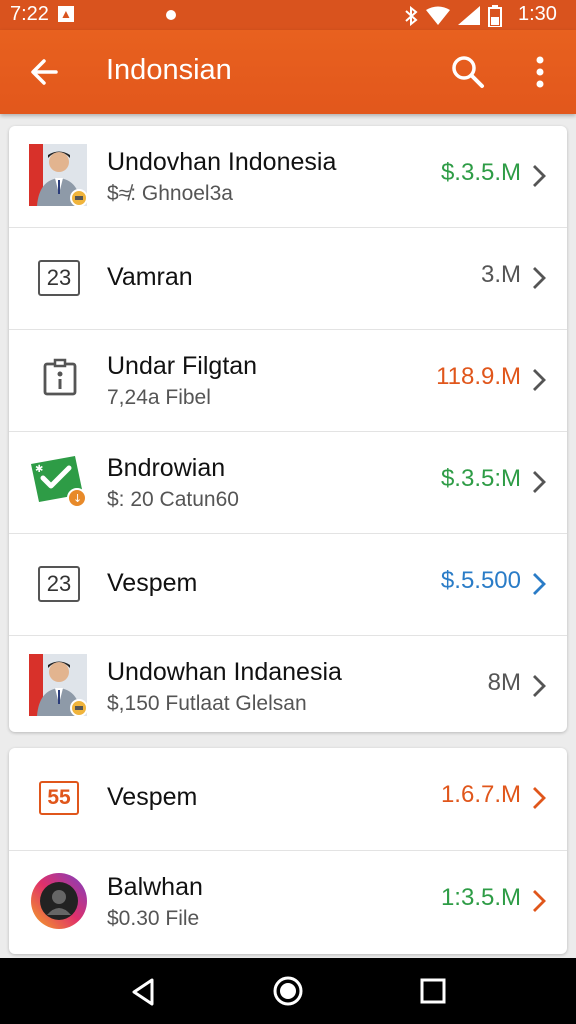 The height and width of the screenshot is (1024, 576). What do you see at coordinates (173, 499) in the screenshot?
I see `item-subtitle: $: 20 Catun60` at bounding box center [173, 499].